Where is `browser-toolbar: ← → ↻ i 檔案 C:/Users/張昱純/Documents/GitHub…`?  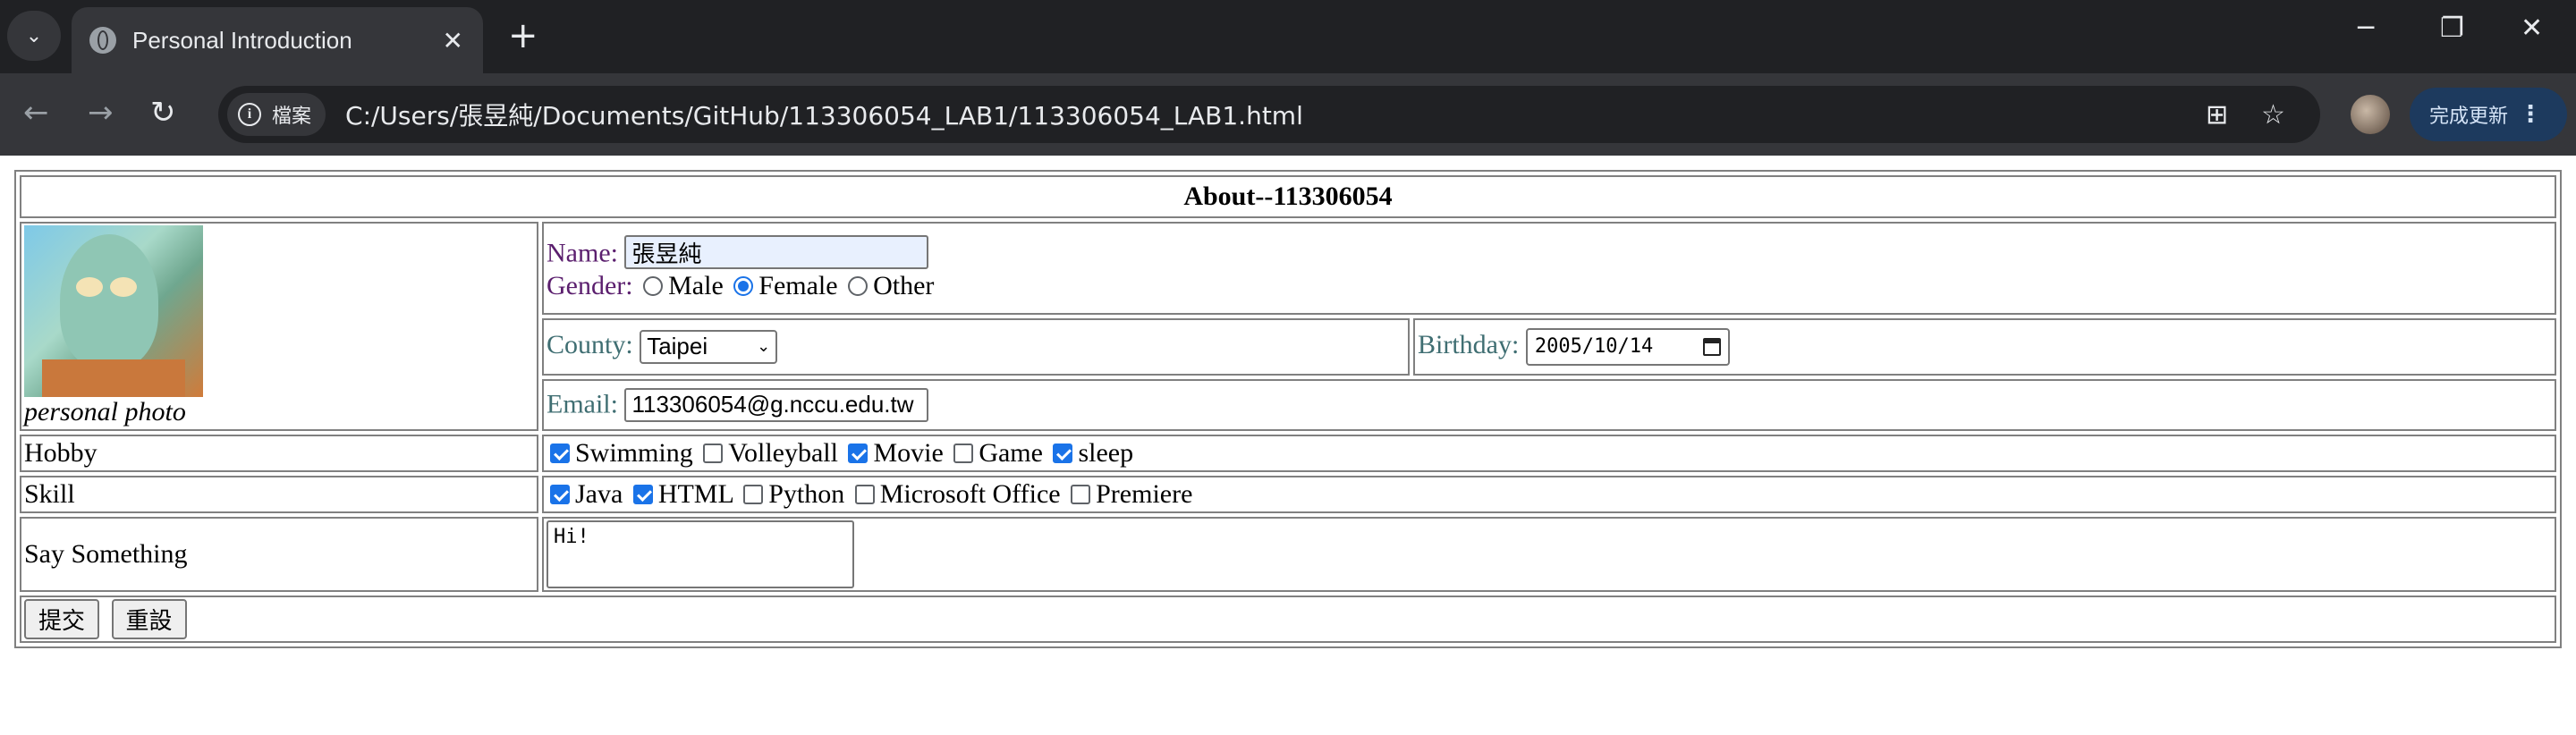 browser-toolbar: ← → ↻ i 檔案 C:/Users/張昱純/Documents/GitHub… is located at coordinates (1288, 114).